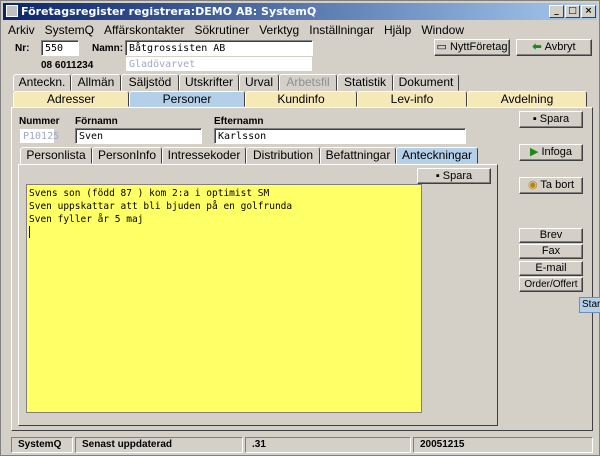  Describe the element at coordinates (301, 99) in the screenshot. I see `tab-kundinfo: Kundinfo` at that location.